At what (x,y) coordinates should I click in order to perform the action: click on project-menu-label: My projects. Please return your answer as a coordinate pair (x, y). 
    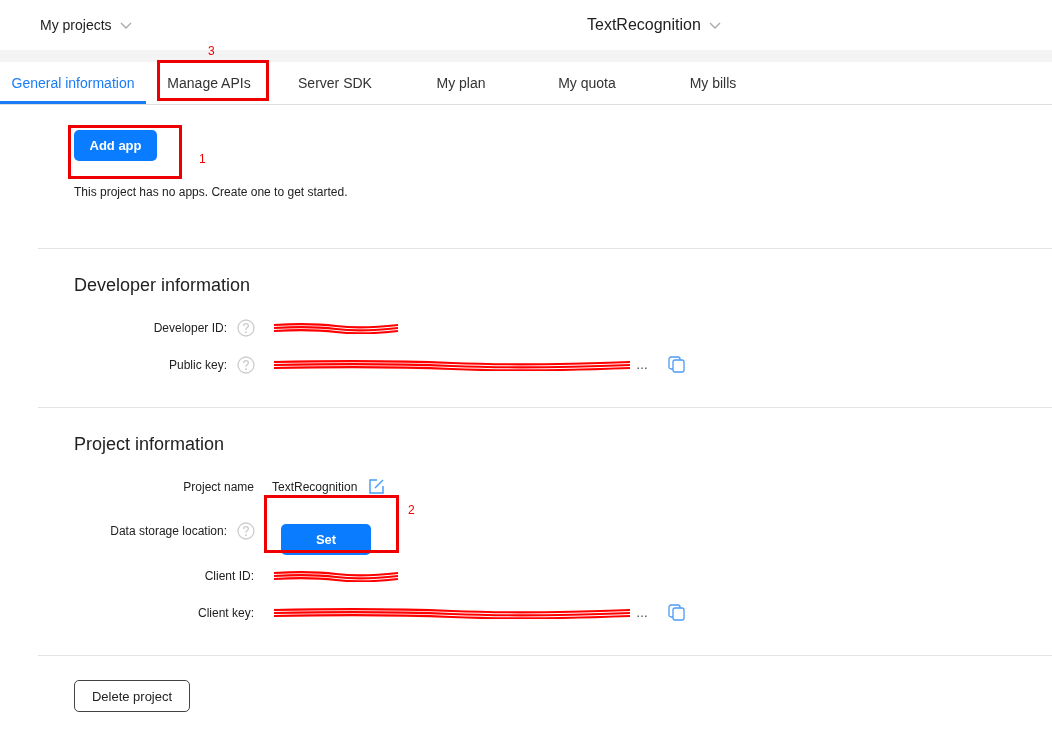
    Looking at the image, I should click on (76, 25).